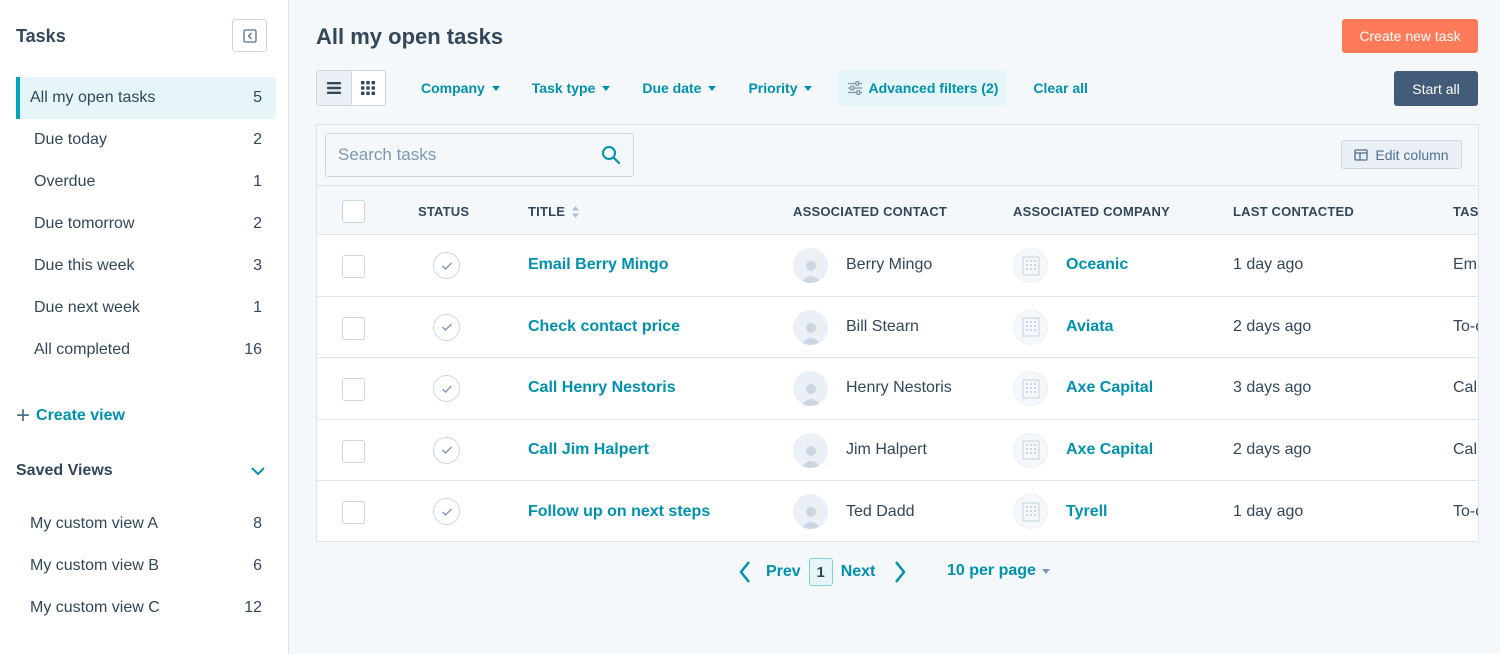 The image size is (1500, 654). What do you see at coordinates (65, 181) in the screenshot?
I see `sidebar-item-label: Overdue` at bounding box center [65, 181].